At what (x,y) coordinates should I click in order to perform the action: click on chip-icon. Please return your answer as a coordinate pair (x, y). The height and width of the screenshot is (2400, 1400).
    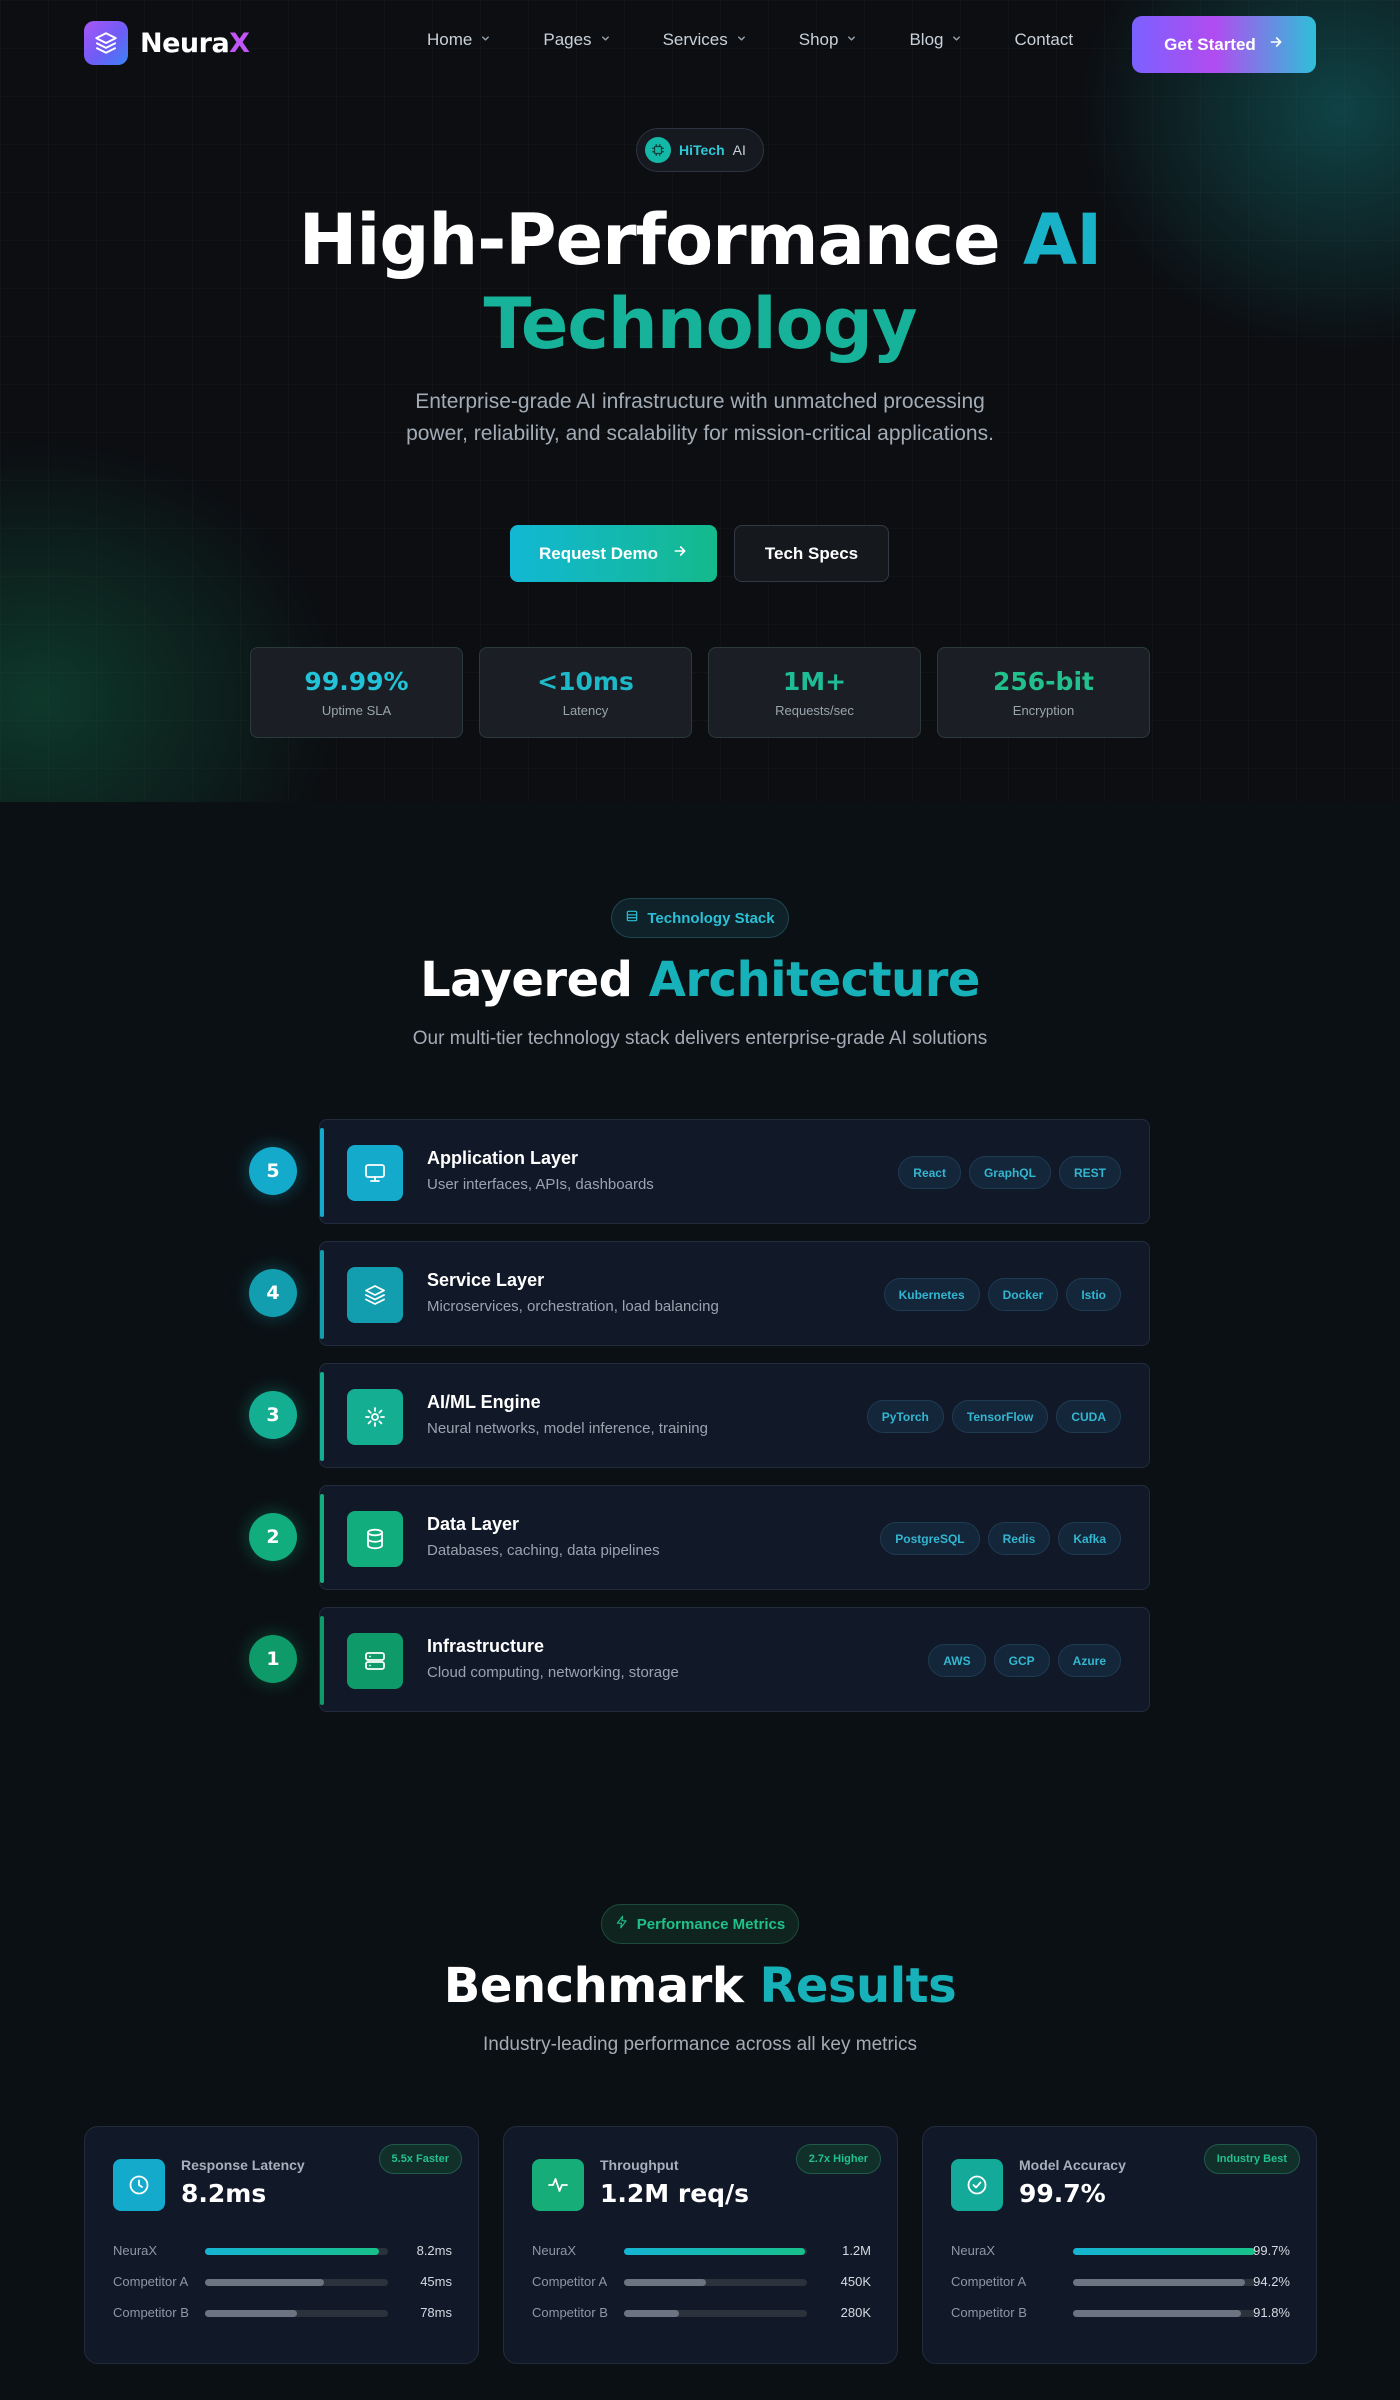
    Looking at the image, I should click on (658, 150).